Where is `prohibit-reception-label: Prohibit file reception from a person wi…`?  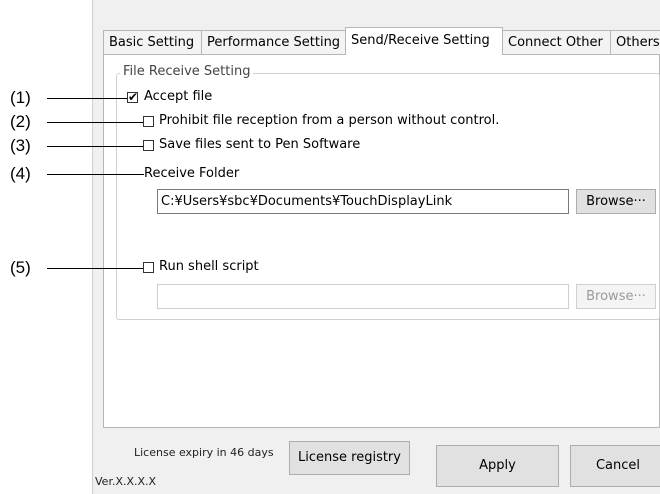
prohibit-reception-label: Prohibit file reception from a person wi… is located at coordinates (329, 120).